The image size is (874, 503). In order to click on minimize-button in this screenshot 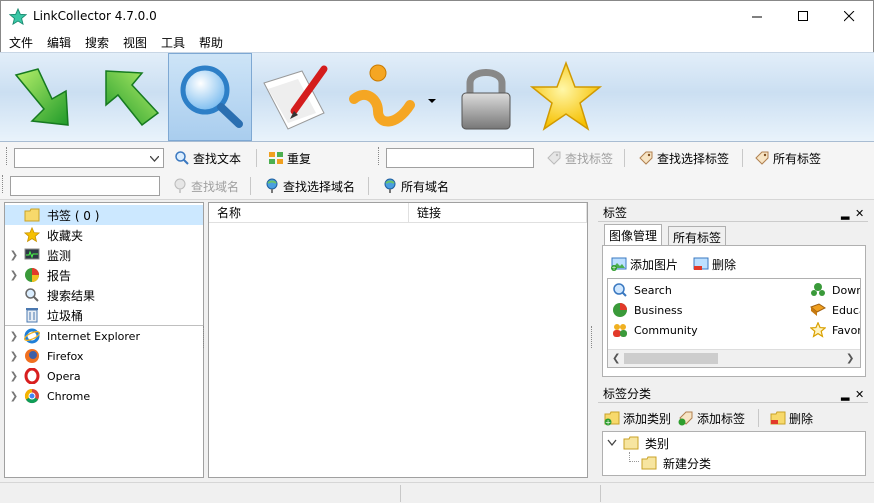, I will do `click(757, 16)`.